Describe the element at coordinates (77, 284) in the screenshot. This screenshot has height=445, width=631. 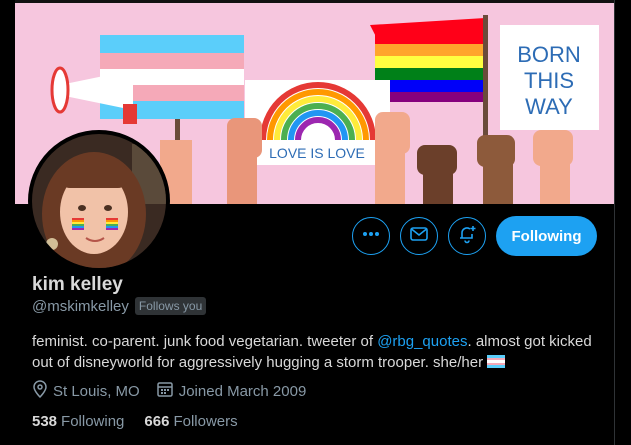
I see `display-name: kim kelley` at that location.